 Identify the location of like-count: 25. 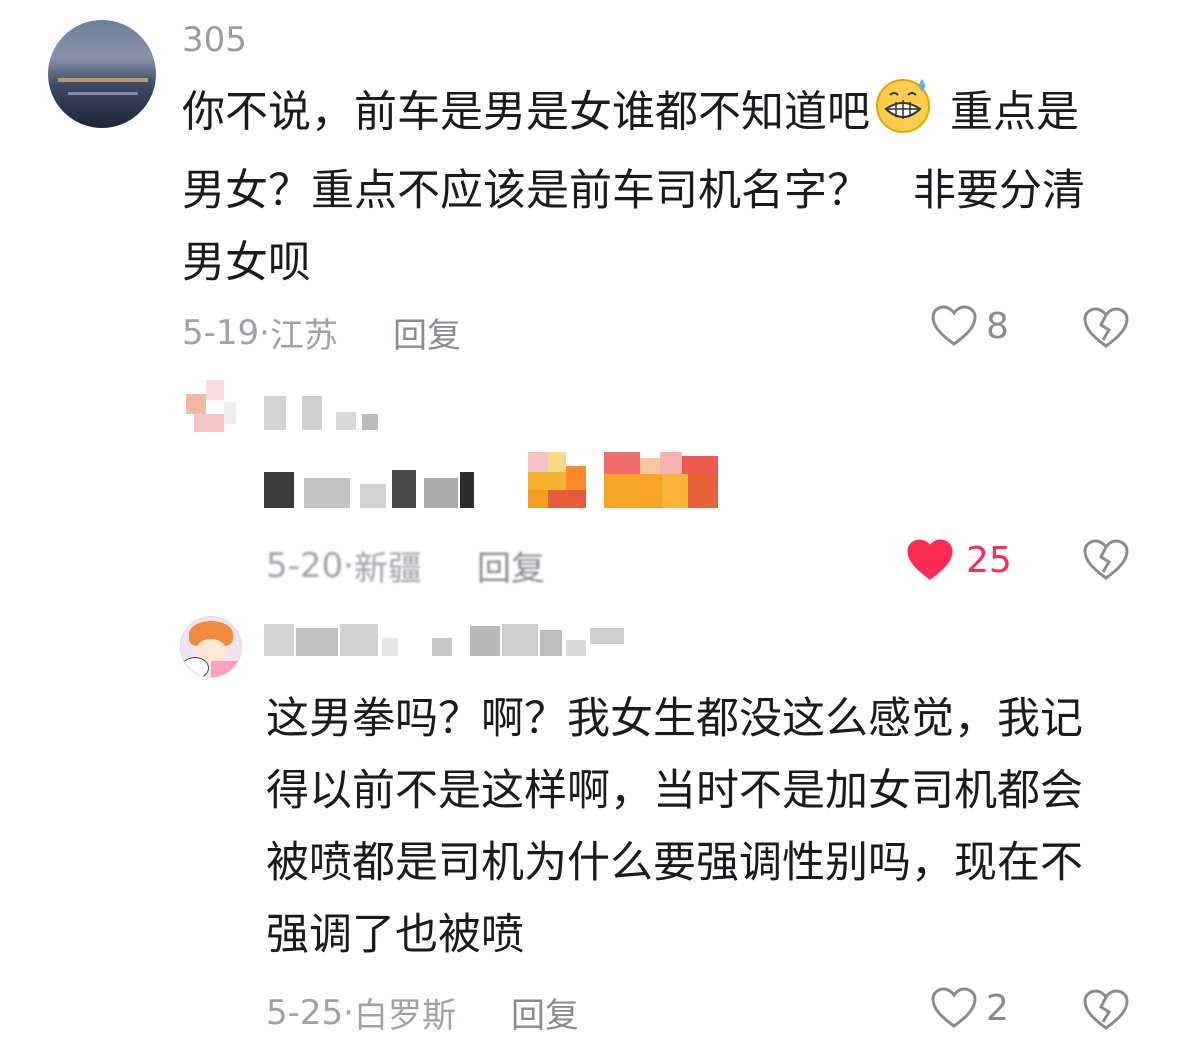
(989, 560).